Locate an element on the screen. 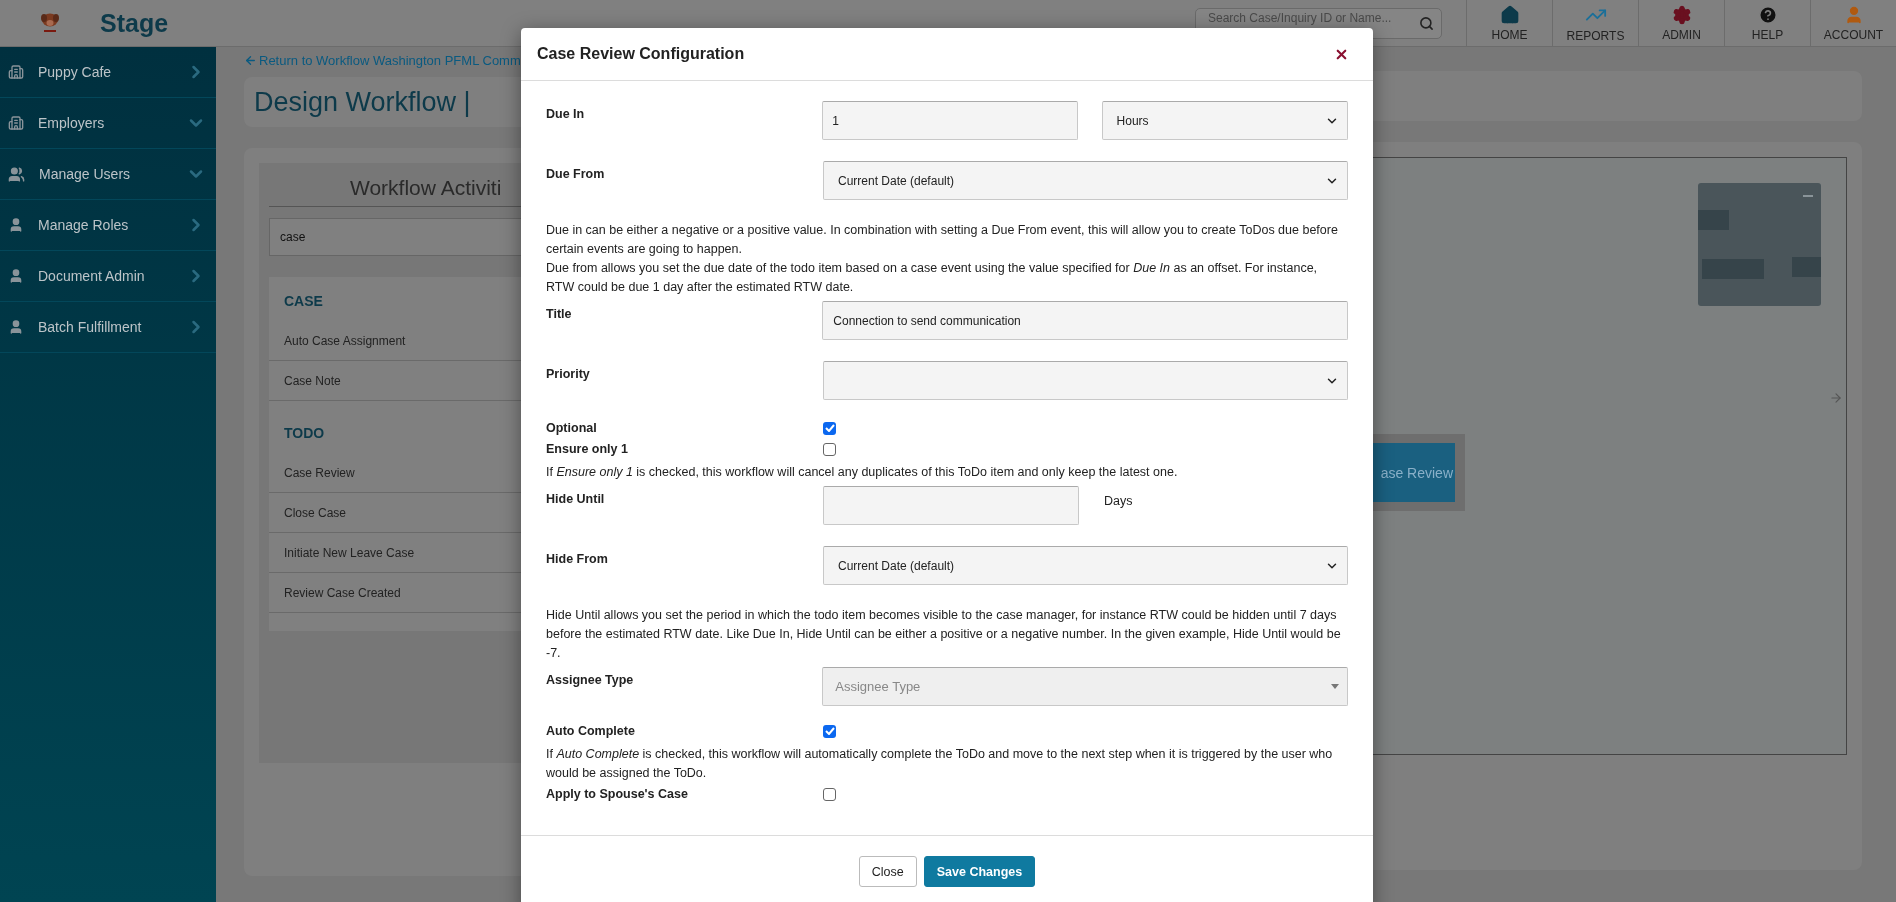 The image size is (1896, 902). sidebar-item: Employers is located at coordinates (108, 123).